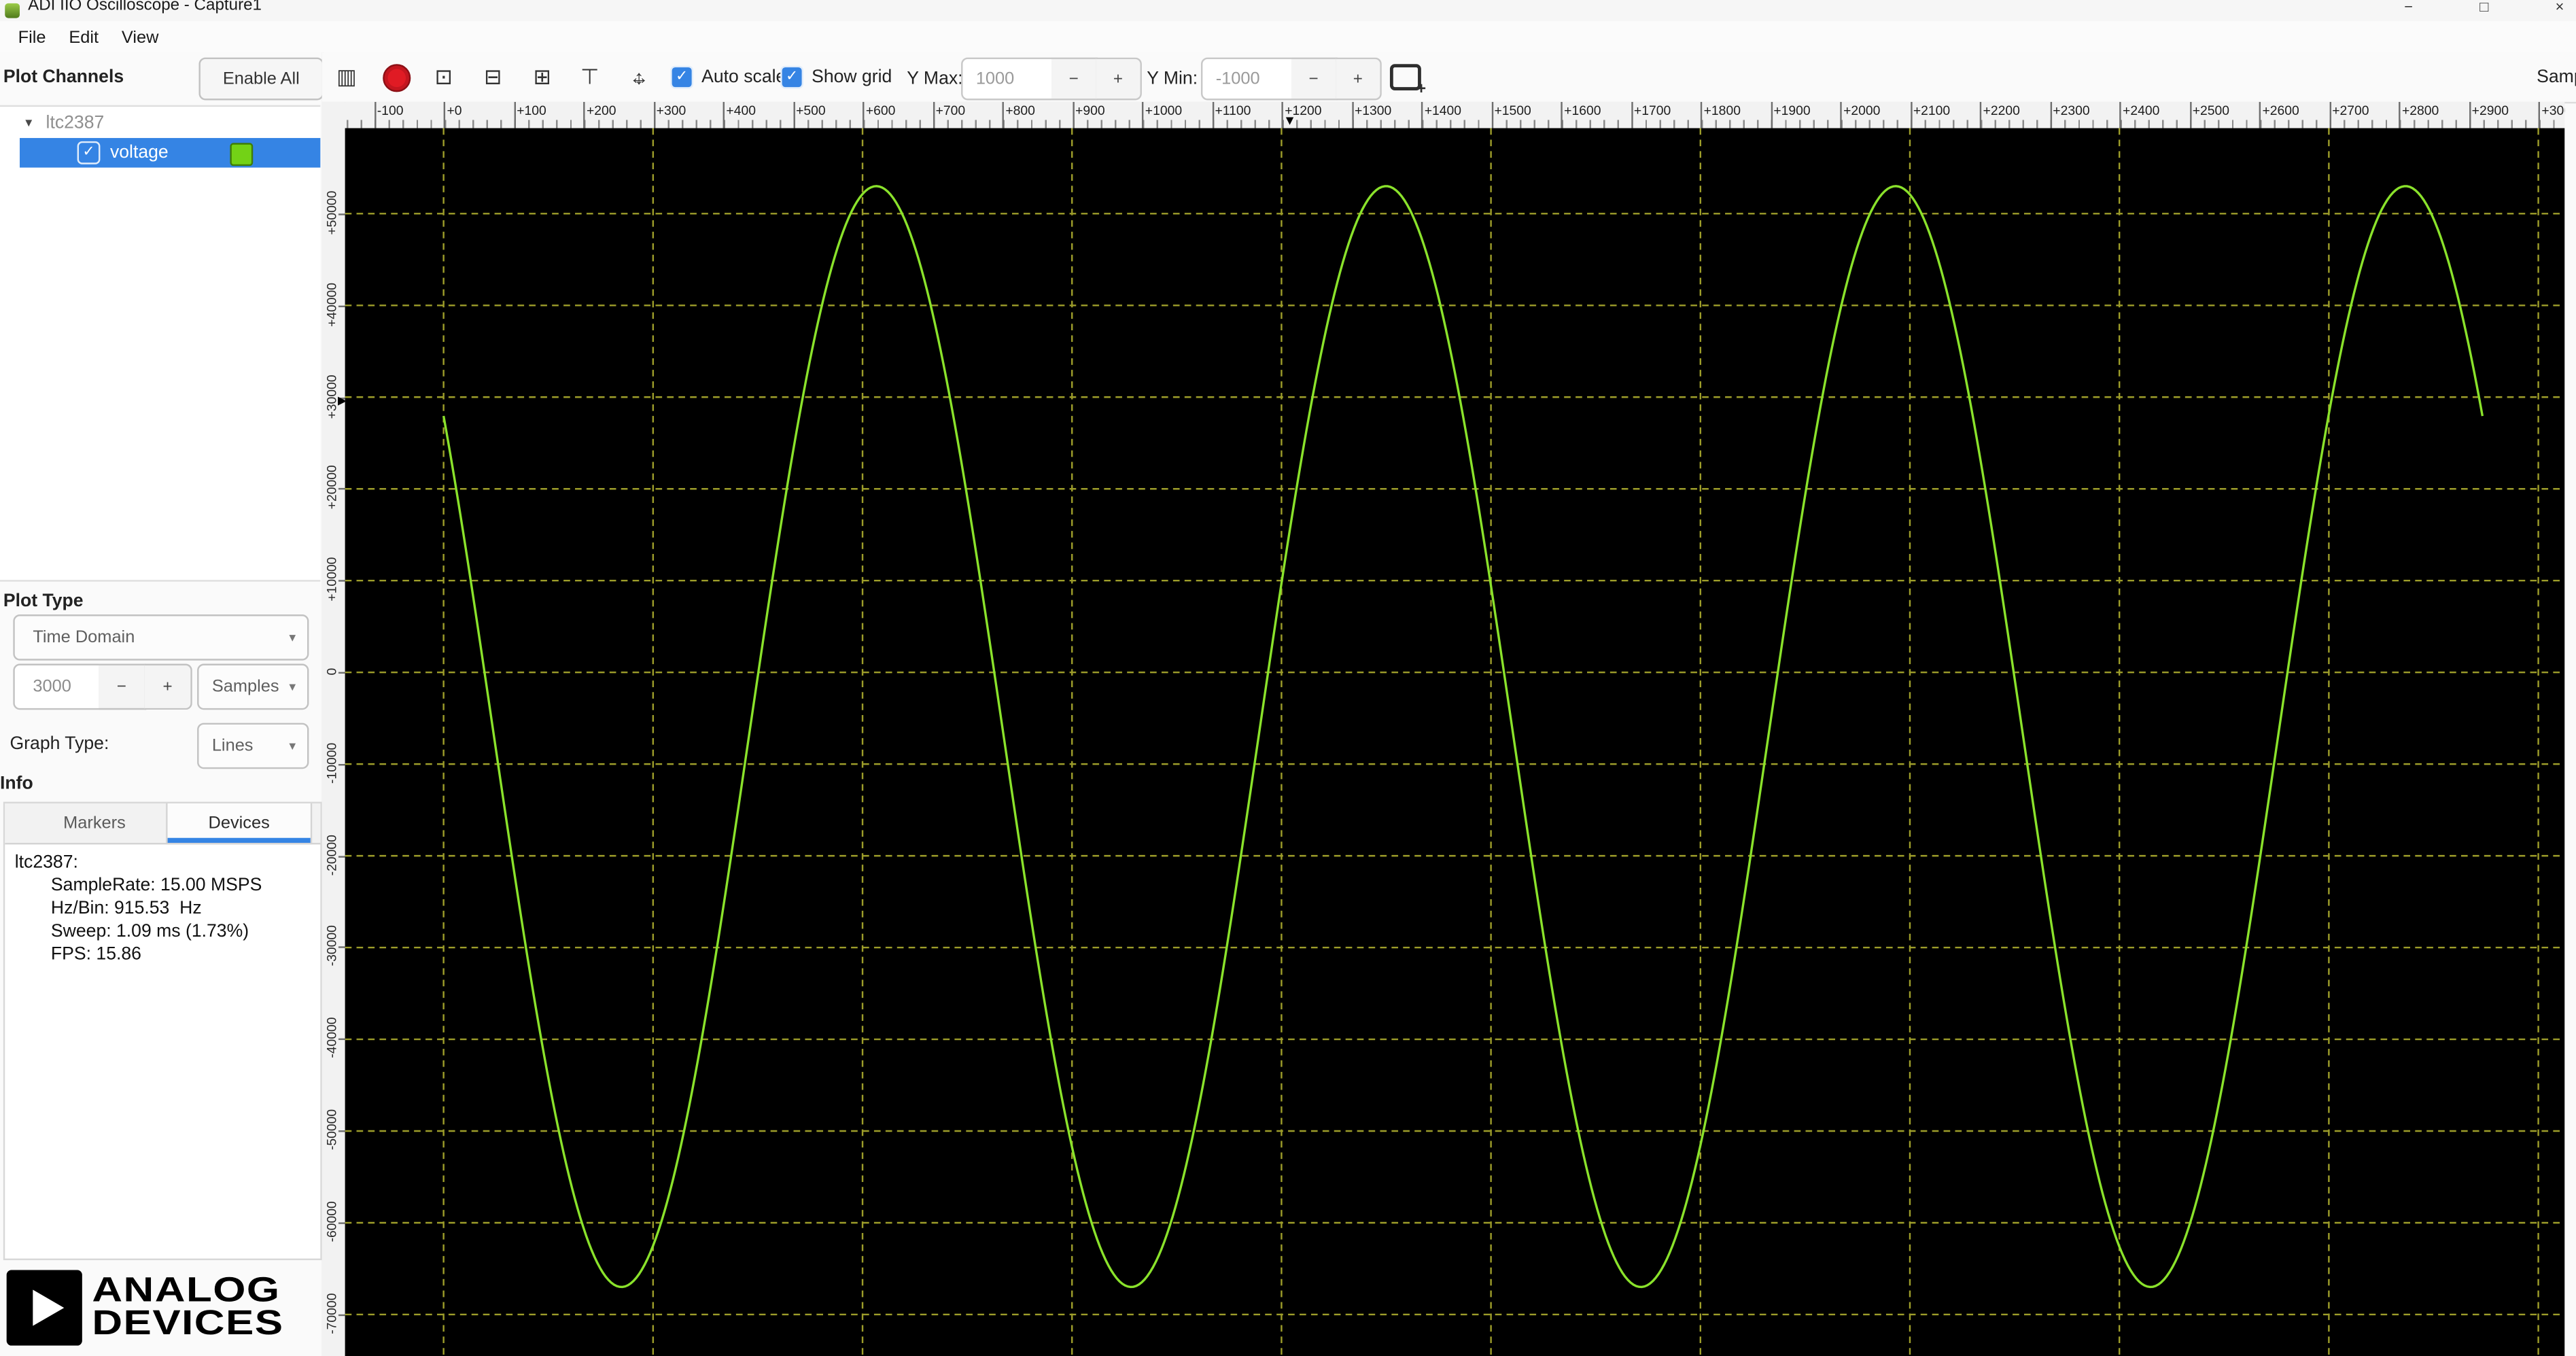  Describe the element at coordinates (492, 77) in the screenshot. I see `zoom-out-button: ⊟` at that location.